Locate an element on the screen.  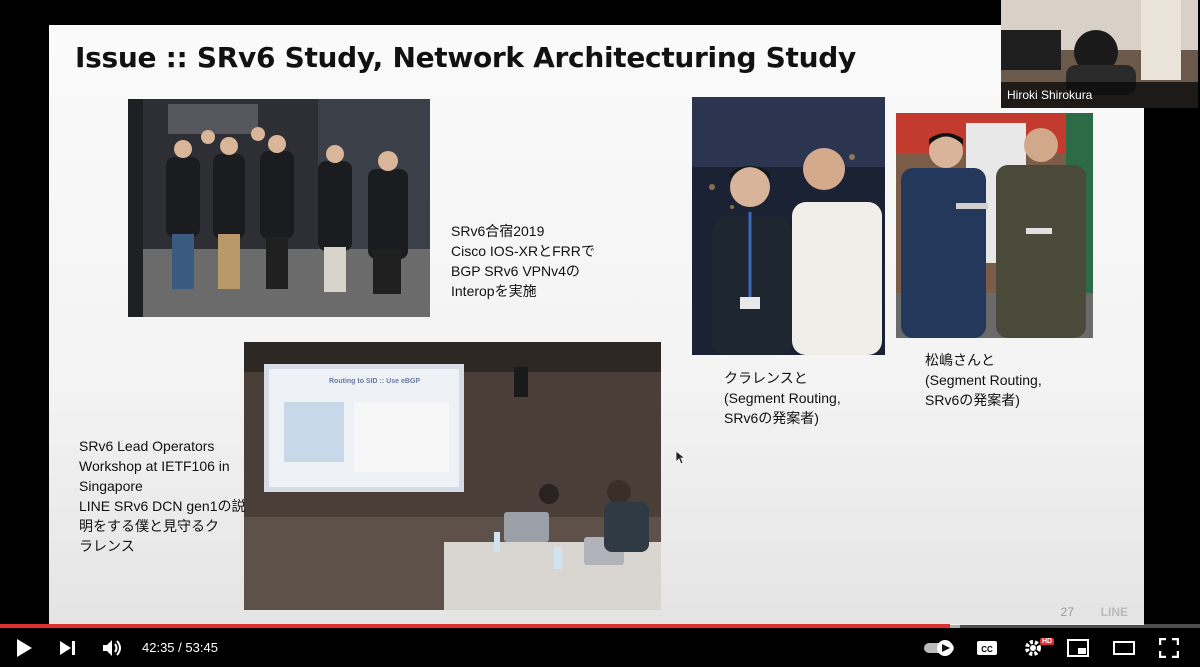
clarence-caption: クラレンスと (Segment Routing, SRv6の発案者) is located at coordinates (782, 398).